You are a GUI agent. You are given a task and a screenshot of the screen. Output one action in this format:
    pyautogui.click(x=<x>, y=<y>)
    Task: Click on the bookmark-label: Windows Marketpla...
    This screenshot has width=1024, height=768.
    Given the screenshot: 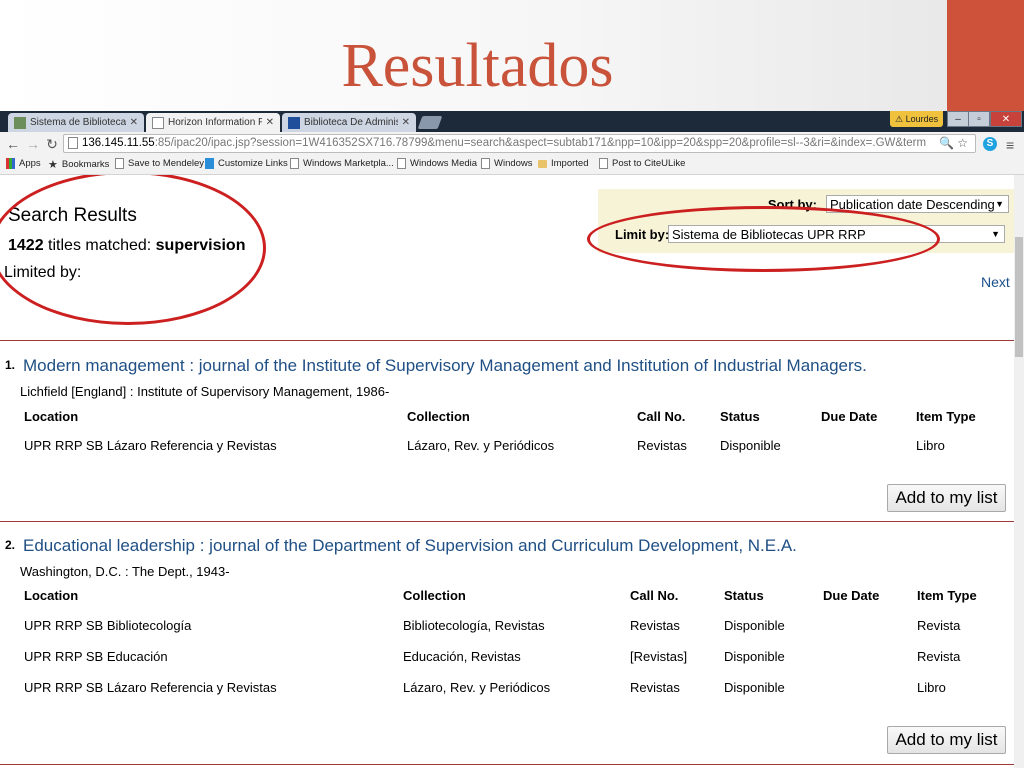 What is the action you would take?
    pyautogui.click(x=348, y=163)
    